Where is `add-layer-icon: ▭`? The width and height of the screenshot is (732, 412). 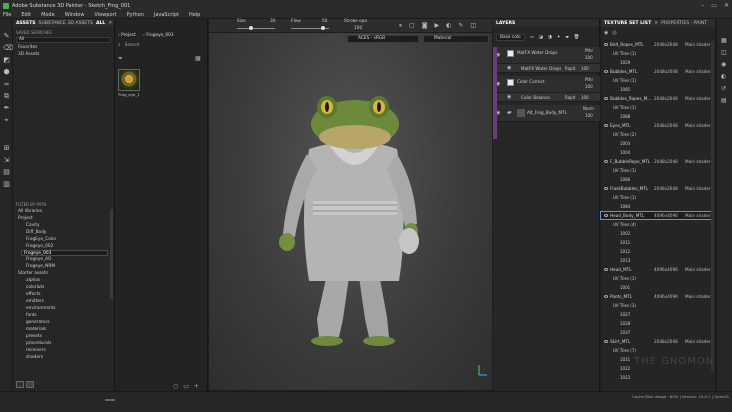 add-layer-icon: ▭ is located at coordinates (532, 37).